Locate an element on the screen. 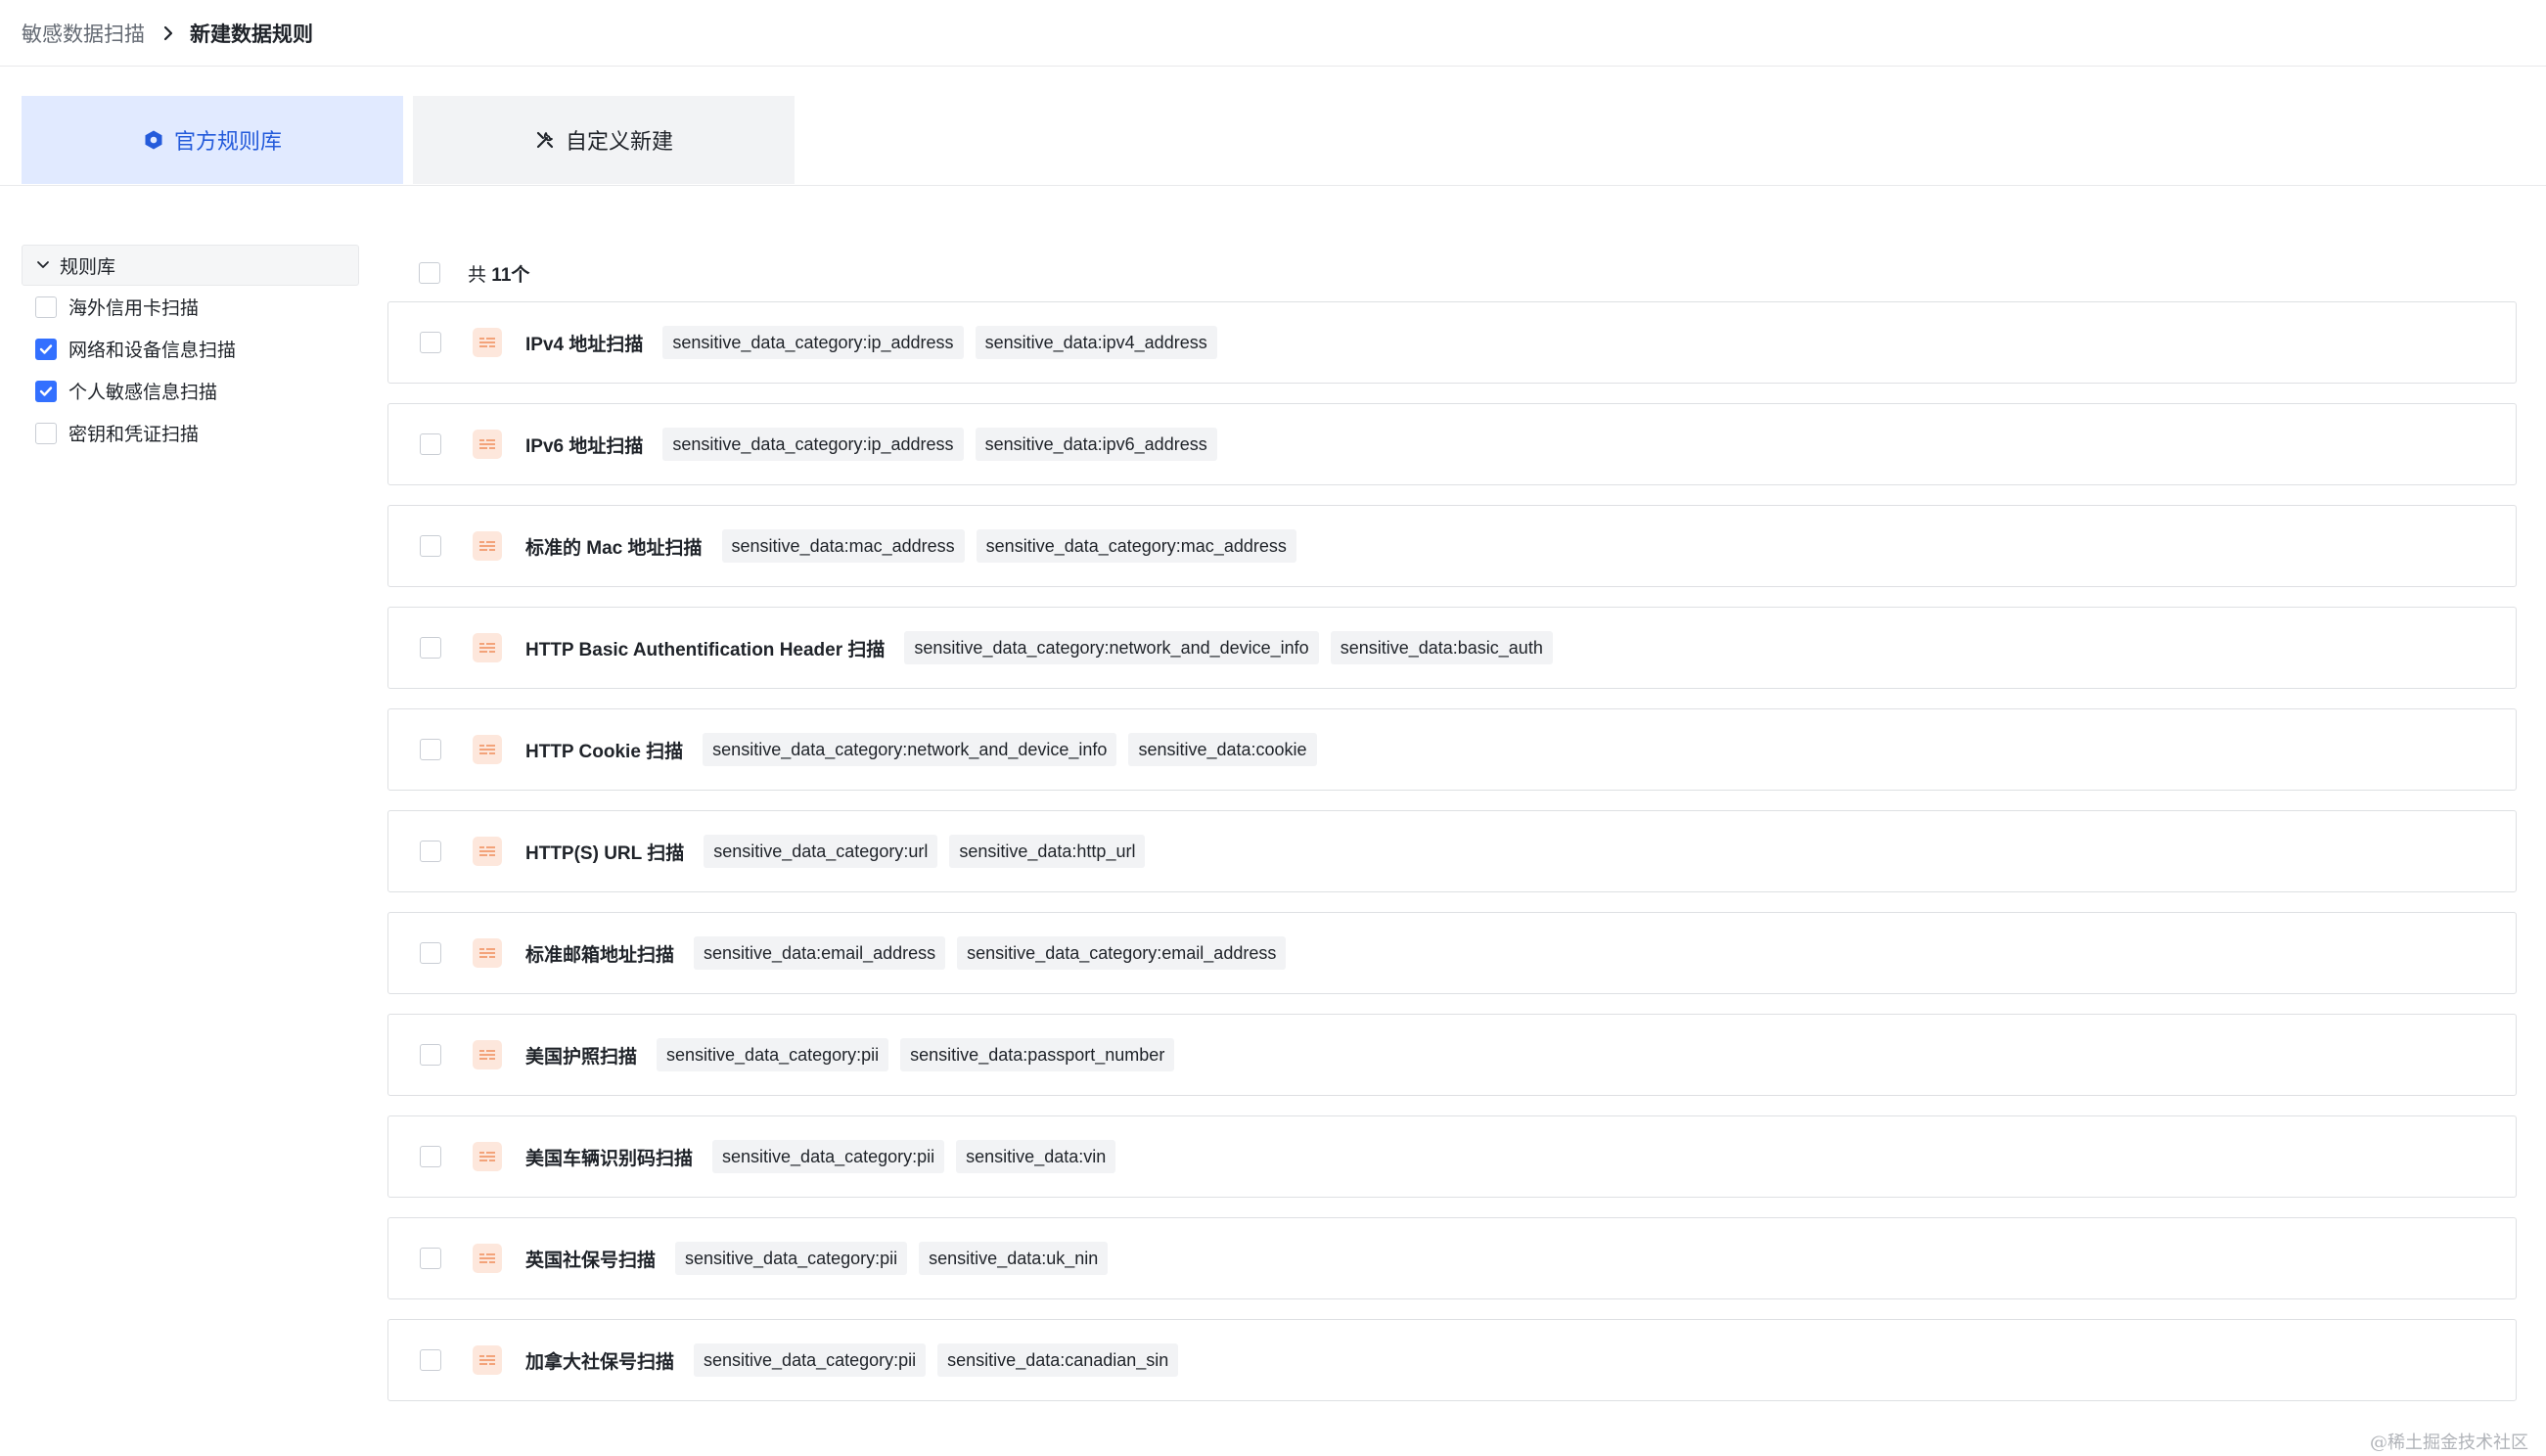 This screenshot has width=2546, height=1456. tree-group-label: 规则库 is located at coordinates (88, 267).